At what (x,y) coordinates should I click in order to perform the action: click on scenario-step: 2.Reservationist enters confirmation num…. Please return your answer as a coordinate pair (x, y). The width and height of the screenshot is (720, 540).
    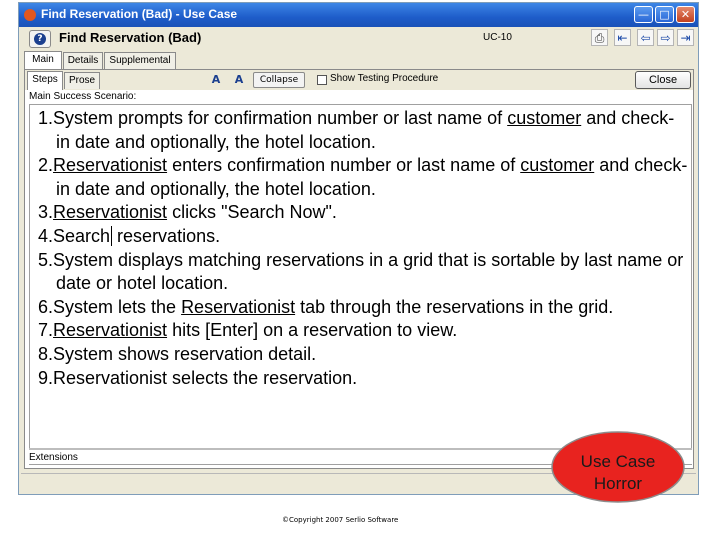
    Looking at the image, I should click on (363, 177).